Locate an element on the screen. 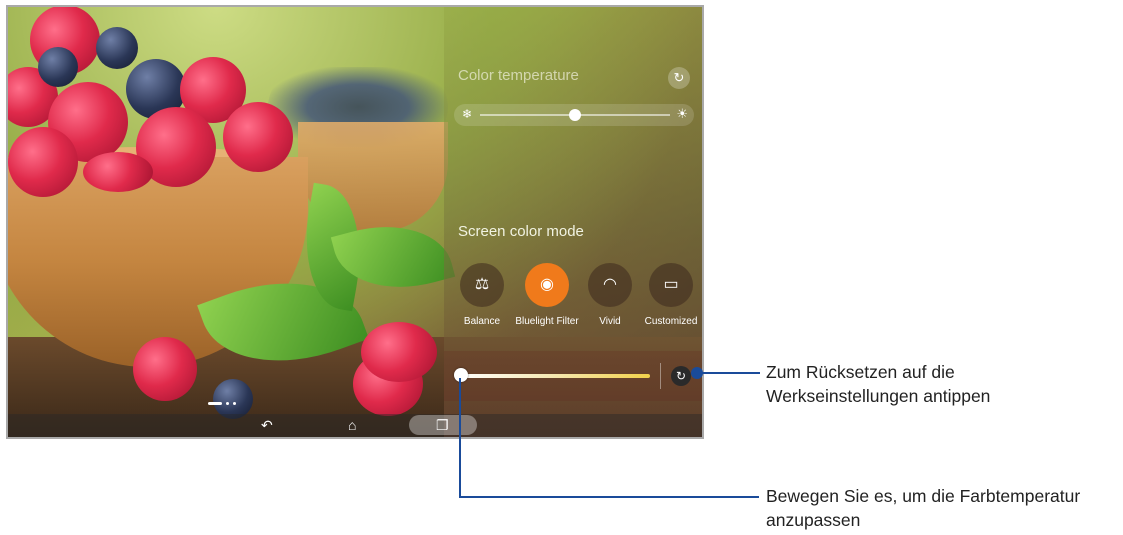  custom-display-icon: ▭ is located at coordinates (671, 285).